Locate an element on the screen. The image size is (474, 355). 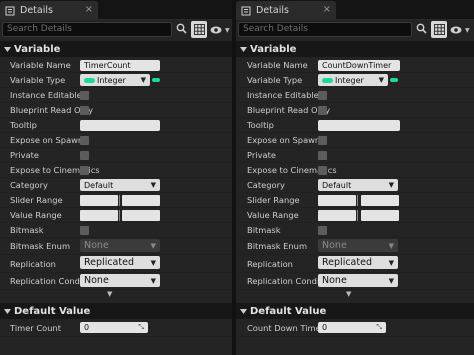
default-value-properties: Timer Count 0 ⤡ is located at coordinates (116, 328).